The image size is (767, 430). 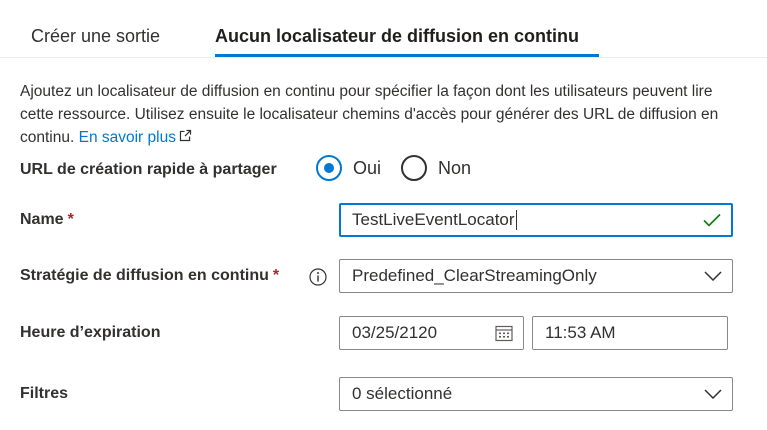 What do you see at coordinates (127, 137) in the screenshot?
I see `learn-more-label: En savoir plus` at bounding box center [127, 137].